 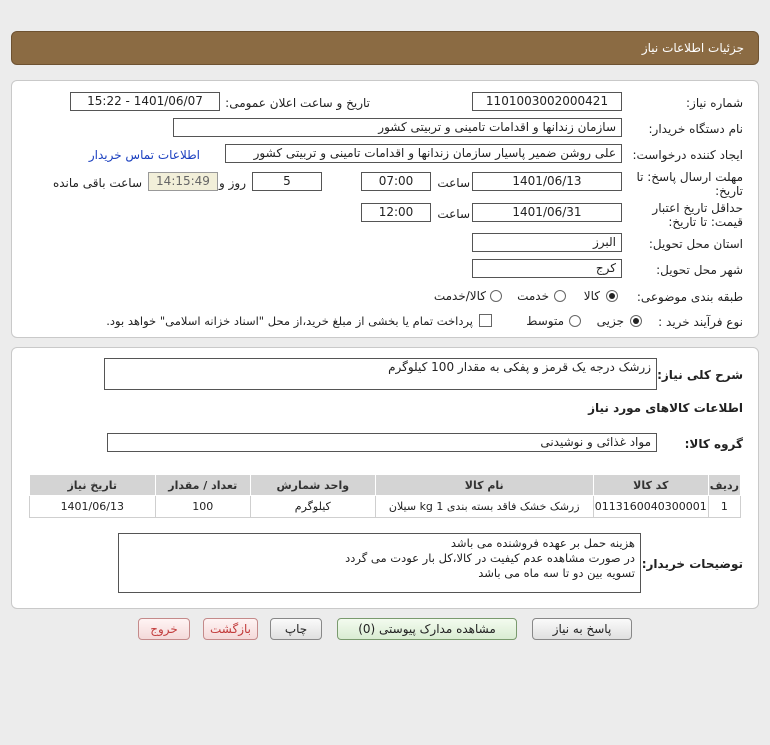 What do you see at coordinates (547, 212) in the screenshot?
I see `validity-date-field: 1401/06/31` at bounding box center [547, 212].